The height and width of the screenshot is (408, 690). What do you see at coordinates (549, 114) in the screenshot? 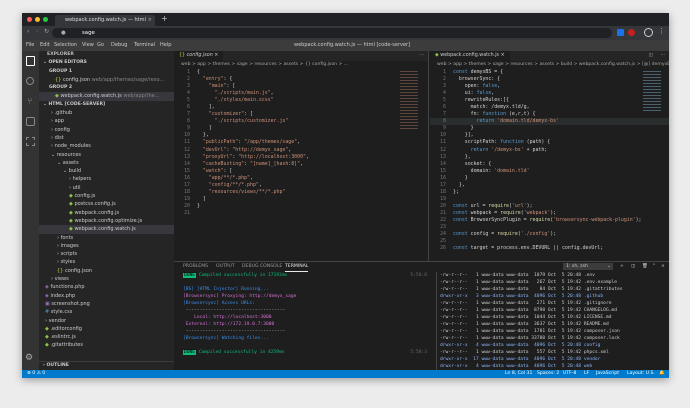
I see `code-line: 7 fn: function (e,r,t) {` at bounding box center [549, 114].